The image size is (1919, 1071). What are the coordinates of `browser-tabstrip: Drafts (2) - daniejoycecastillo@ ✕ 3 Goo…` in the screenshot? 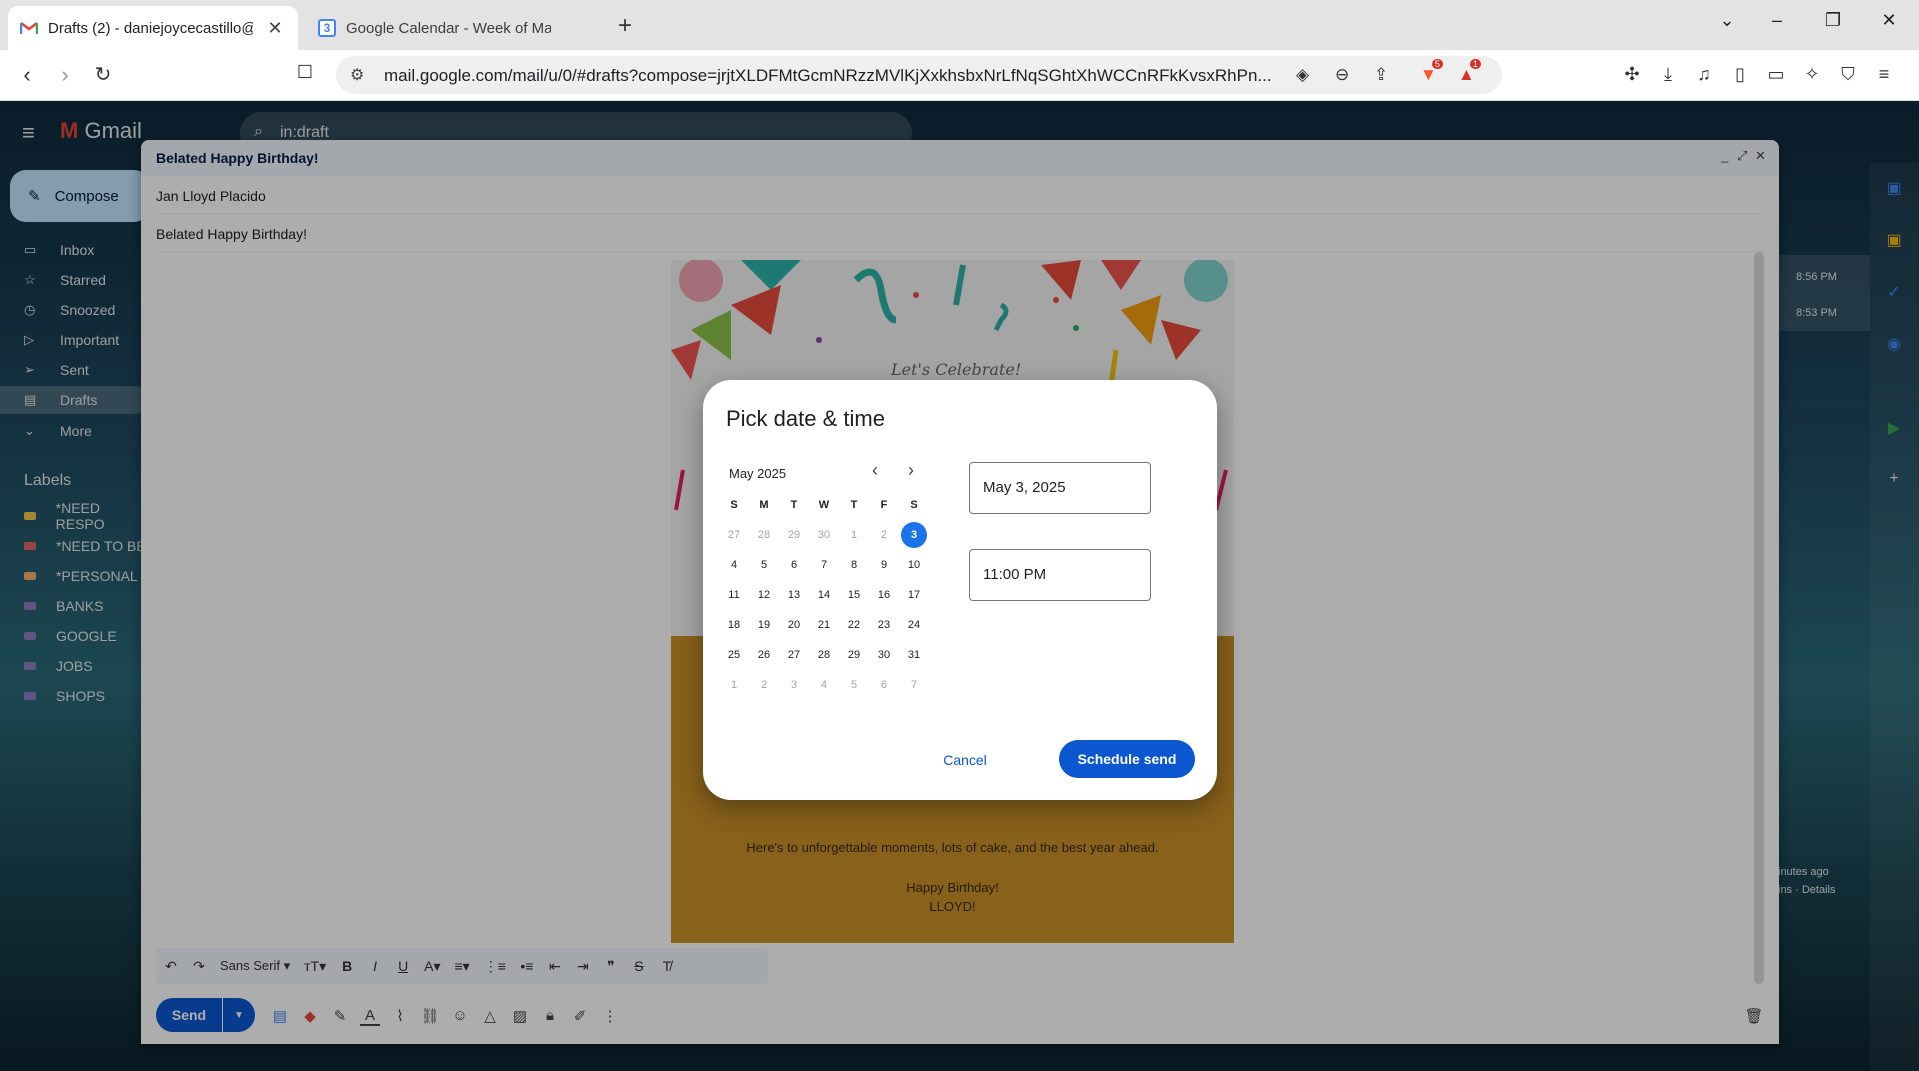 It's located at (959, 25).